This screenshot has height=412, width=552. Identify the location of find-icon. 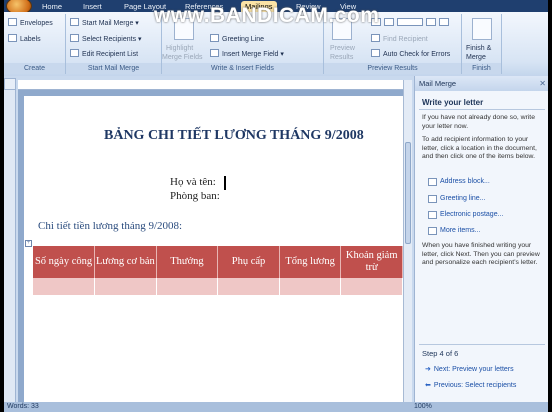
(375, 38).